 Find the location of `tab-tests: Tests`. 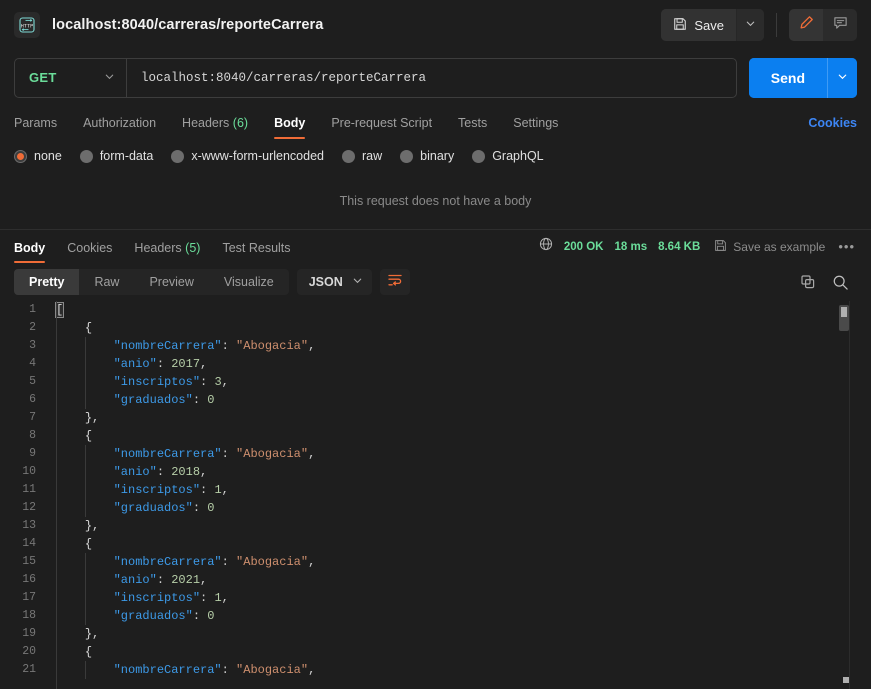

tab-tests: Tests is located at coordinates (472, 127).